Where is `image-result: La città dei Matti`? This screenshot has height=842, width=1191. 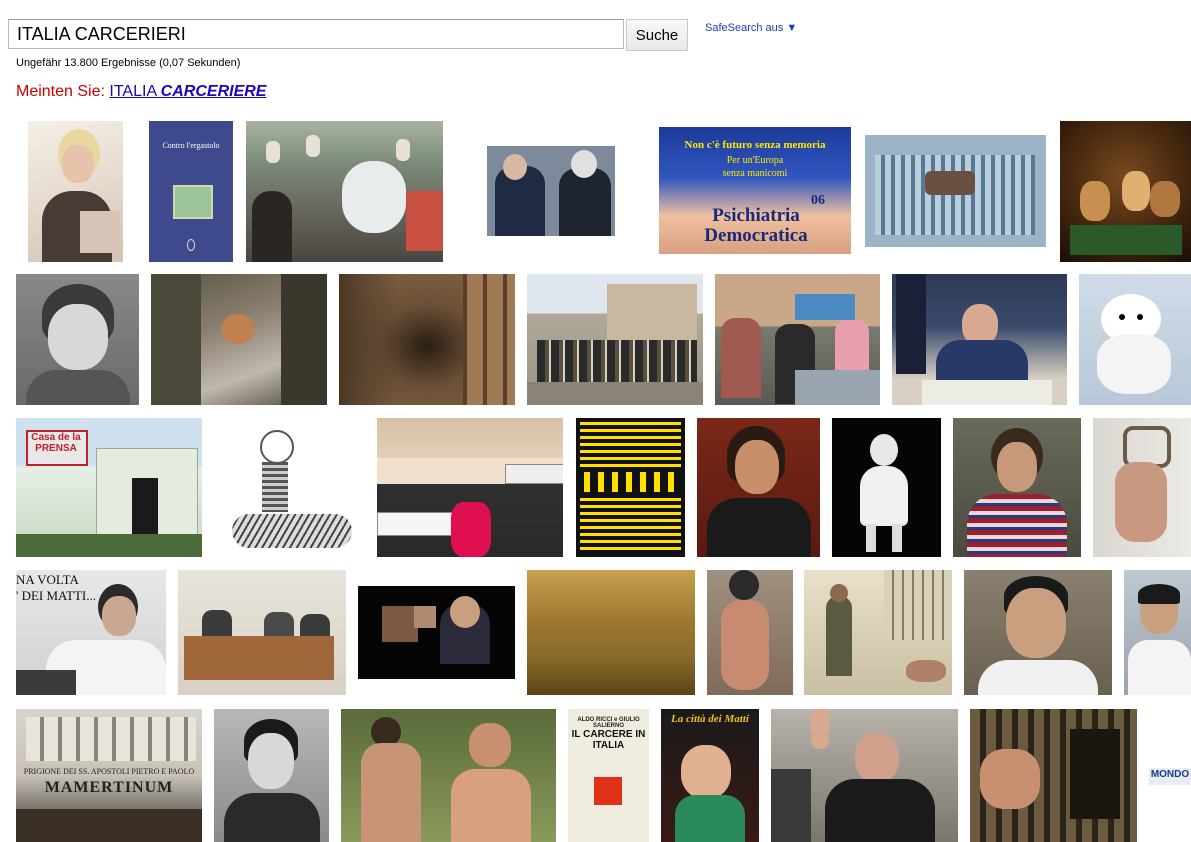 image-result: La città dei Matti is located at coordinates (710, 775).